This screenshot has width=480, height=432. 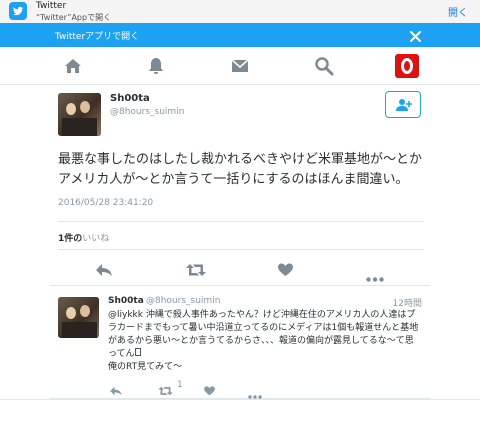 What do you see at coordinates (97, 35) in the screenshot?
I see `open-in-app-text: Twitterアプリで開く` at bounding box center [97, 35].